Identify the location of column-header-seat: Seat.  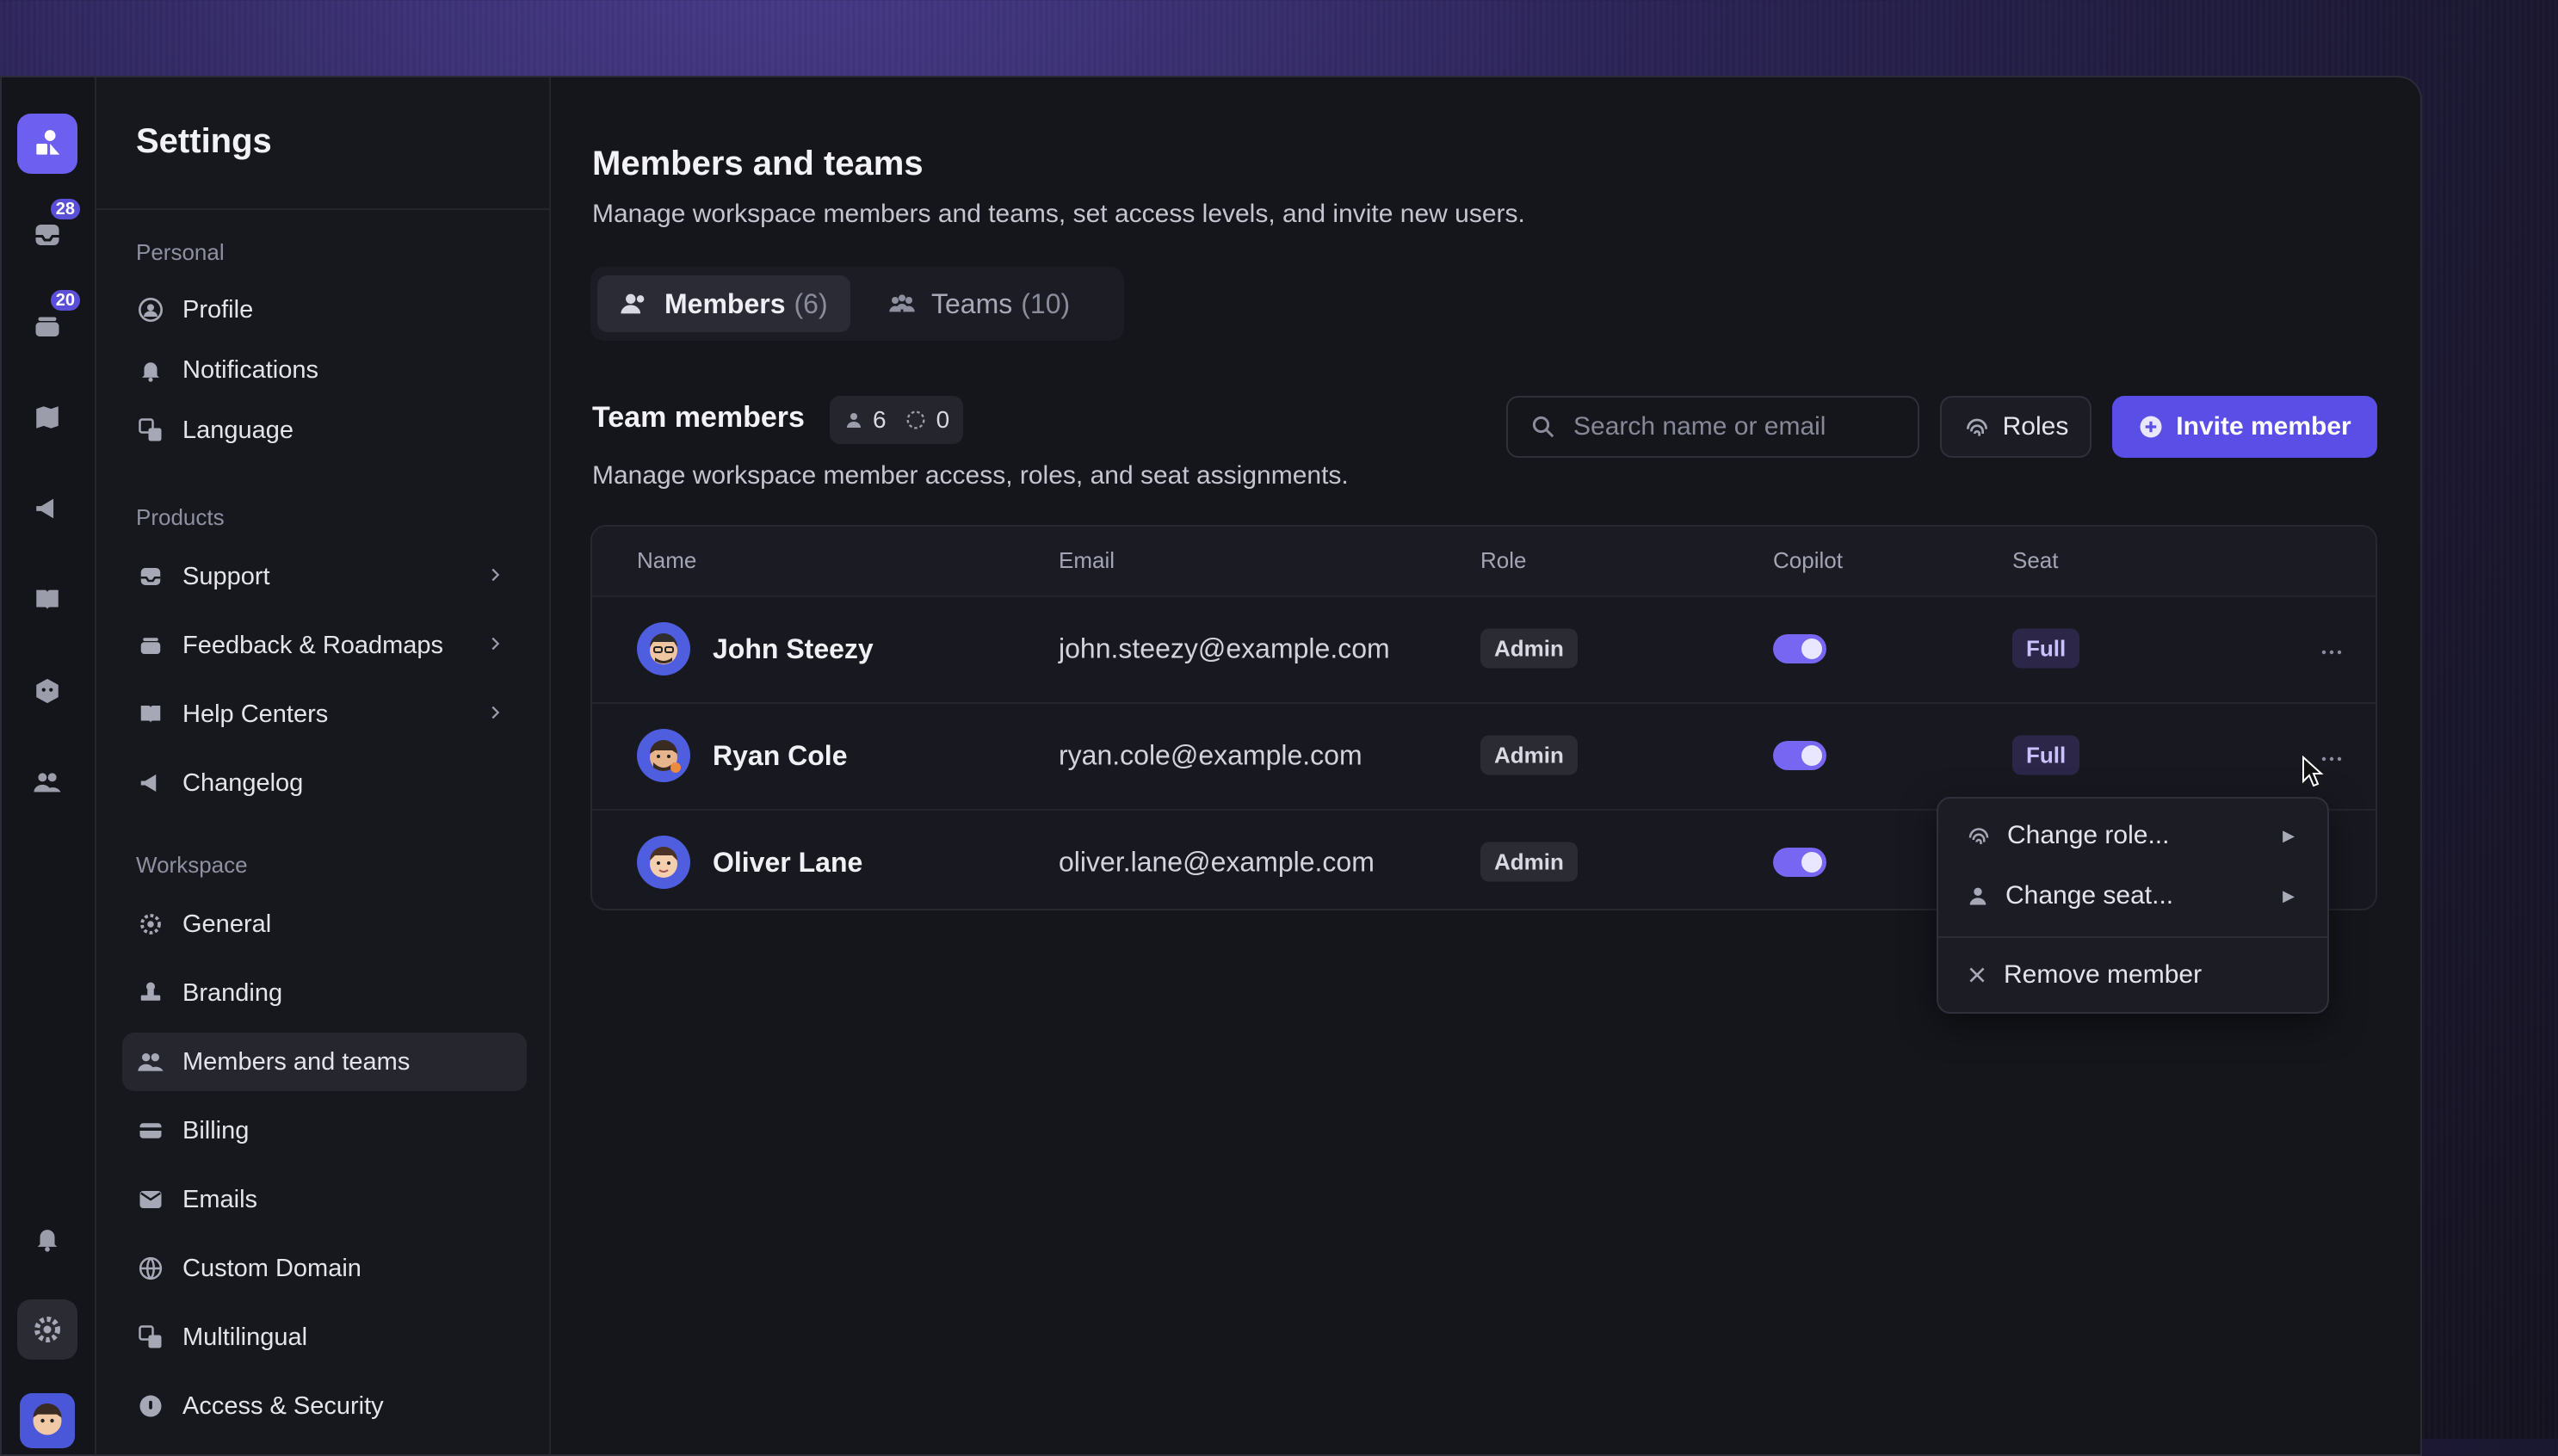
(2036, 560).